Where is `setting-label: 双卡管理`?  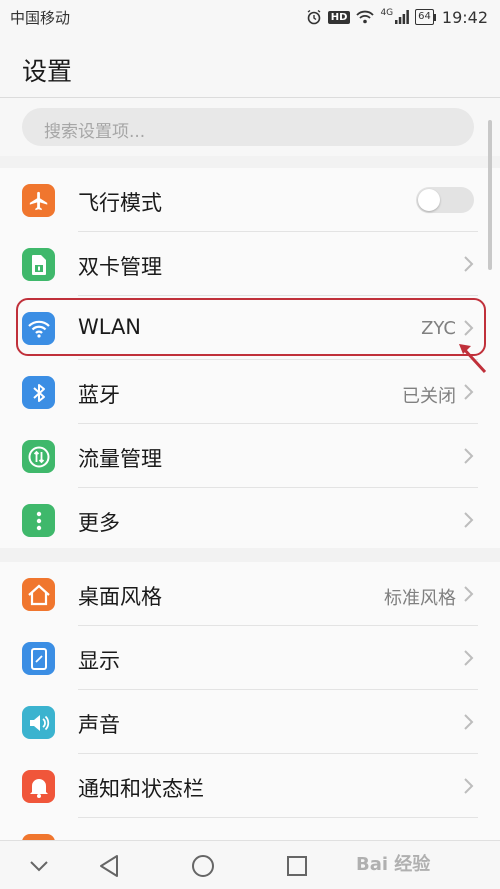
setting-label: 双卡管理 is located at coordinates (120, 267).